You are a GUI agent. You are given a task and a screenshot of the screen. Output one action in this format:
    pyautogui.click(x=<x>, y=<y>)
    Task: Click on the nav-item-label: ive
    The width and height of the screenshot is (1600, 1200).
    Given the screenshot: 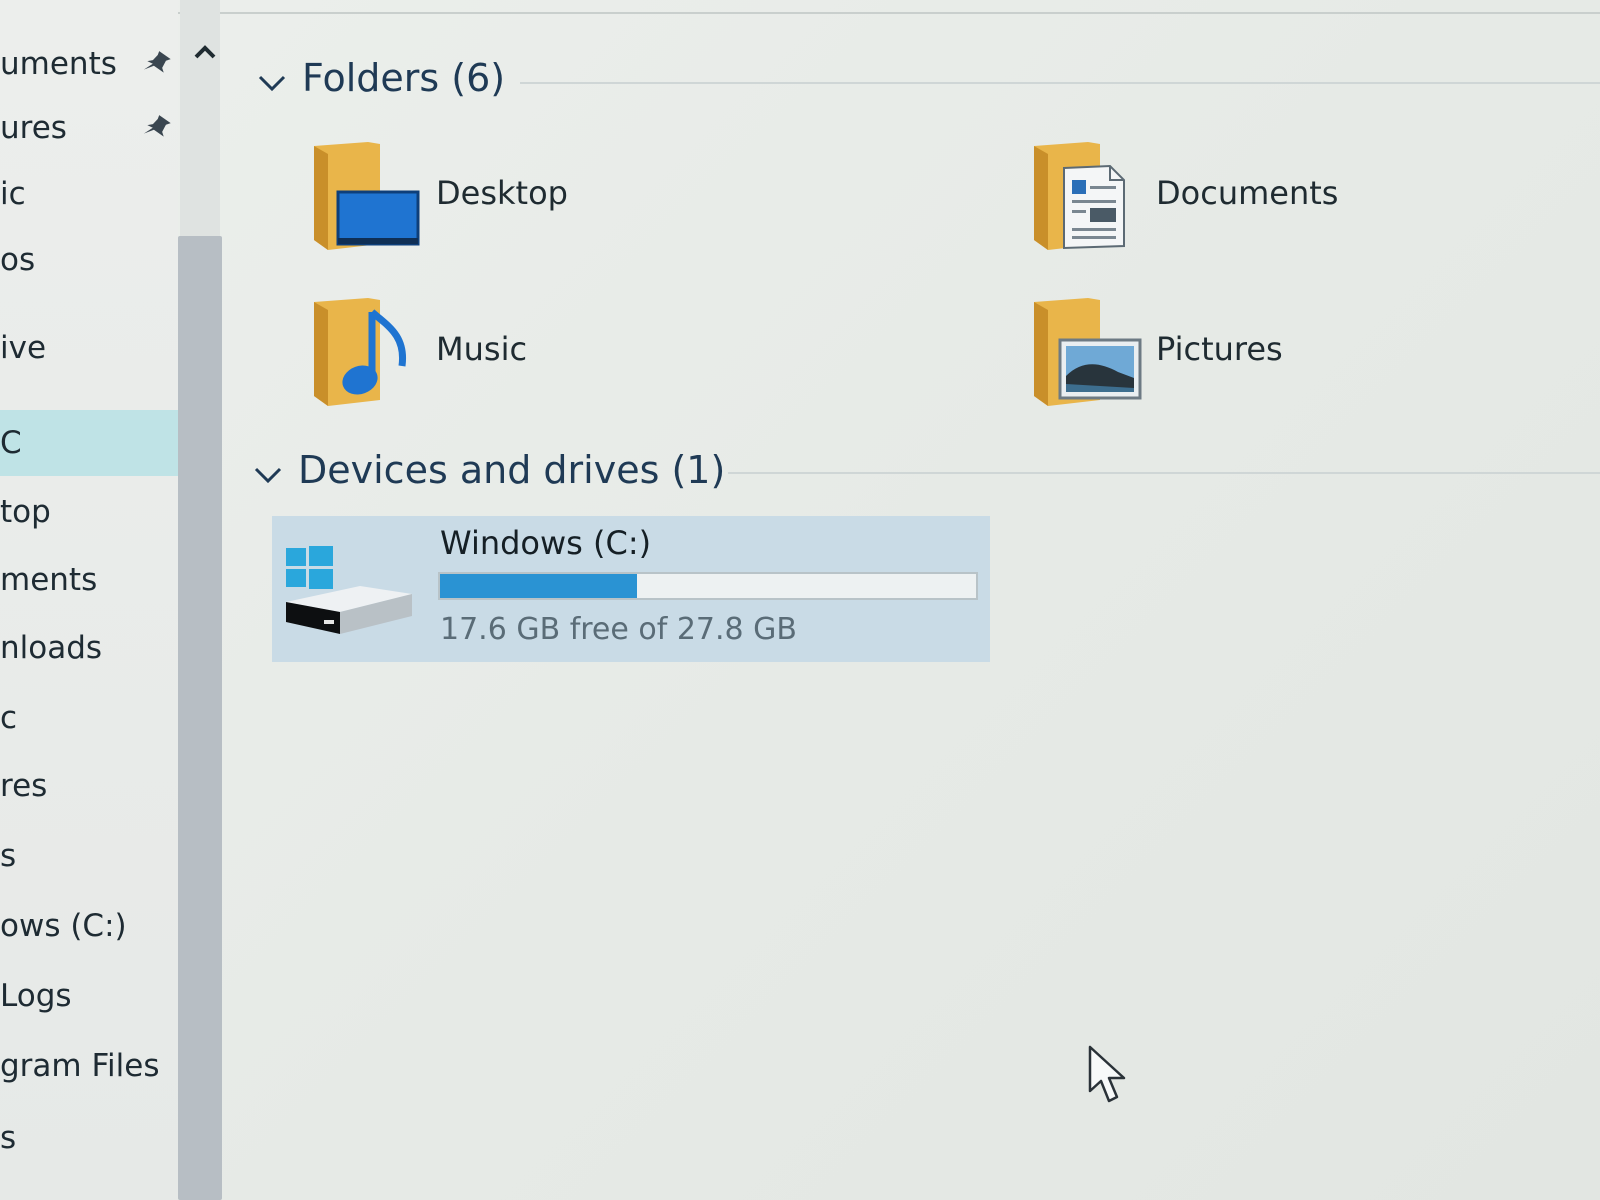 What is the action you would take?
    pyautogui.click(x=23, y=348)
    